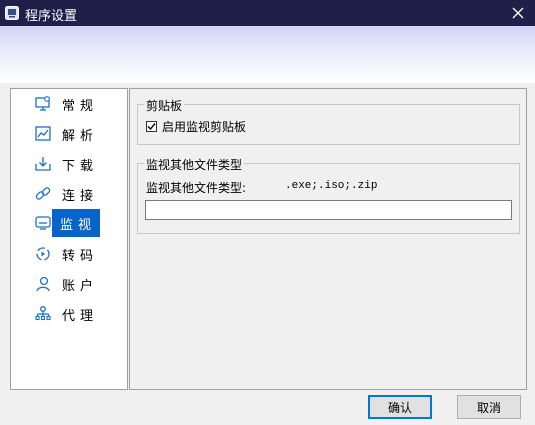 The width and height of the screenshot is (535, 425). I want to click on link-icon, so click(43, 194).